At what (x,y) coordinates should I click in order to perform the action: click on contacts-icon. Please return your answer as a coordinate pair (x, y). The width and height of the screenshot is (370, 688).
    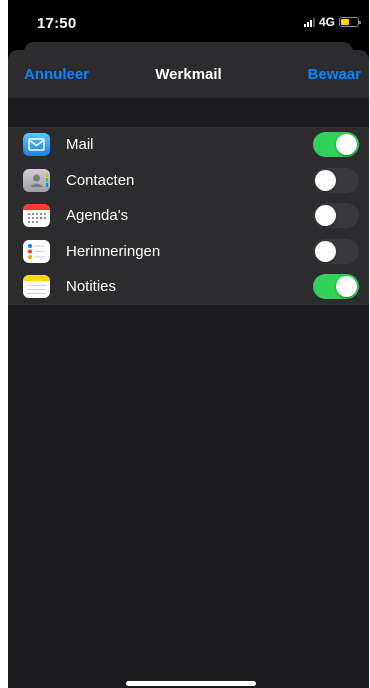
    Looking at the image, I should click on (36, 180).